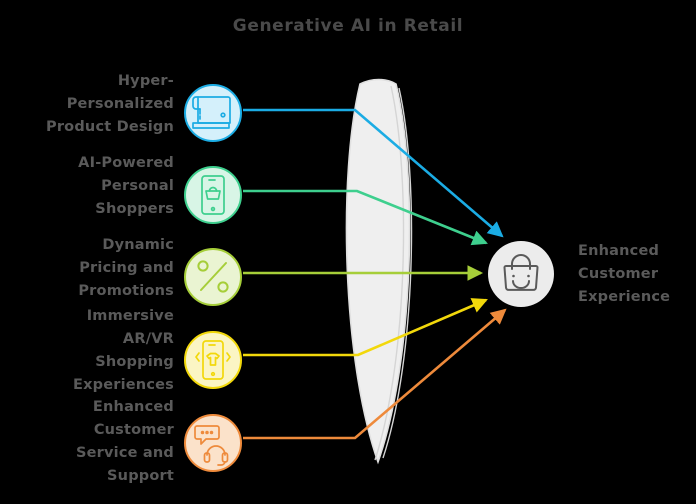  What do you see at coordinates (521, 274) in the screenshot?
I see `center-outcome-node` at bounding box center [521, 274].